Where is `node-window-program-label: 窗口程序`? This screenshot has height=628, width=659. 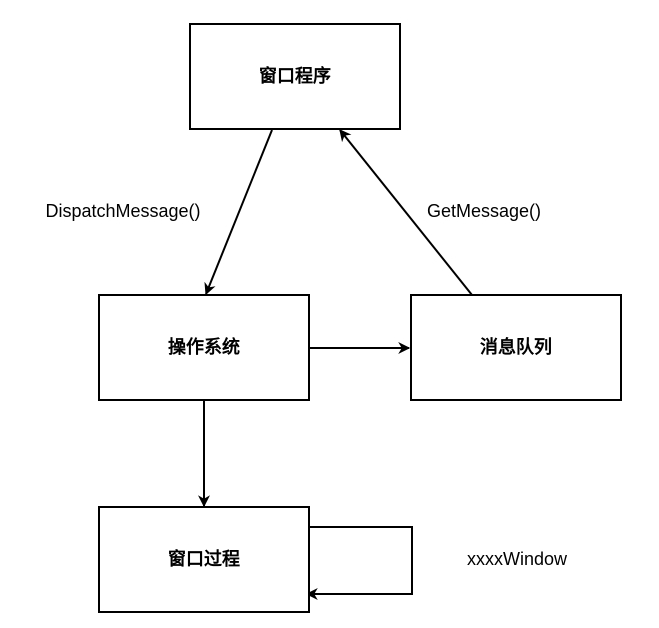 node-window-program-label: 窗口程序 is located at coordinates (295, 76).